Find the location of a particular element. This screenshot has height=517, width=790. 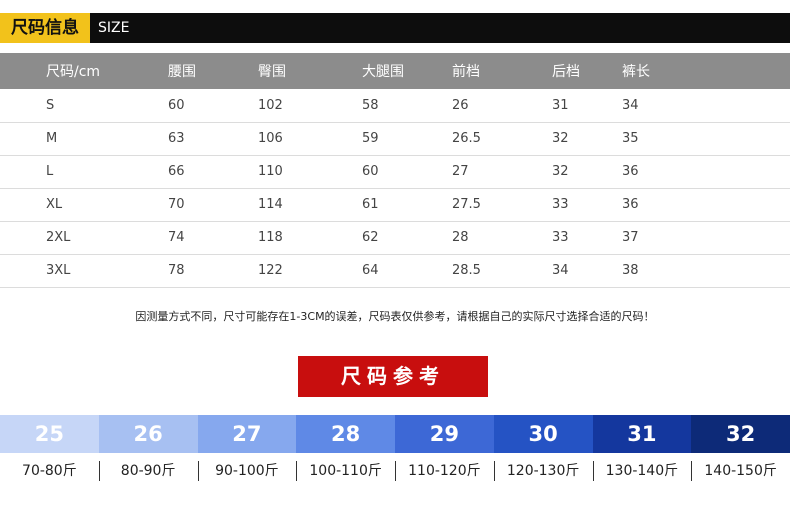

column-header: 后档 is located at coordinates (581, 71).